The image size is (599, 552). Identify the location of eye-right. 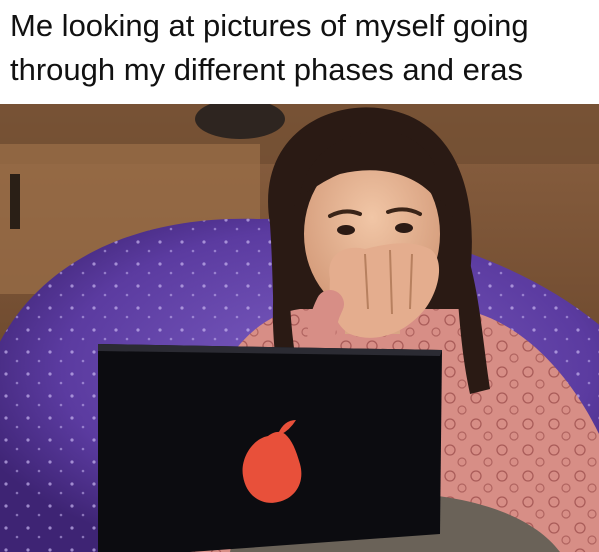
(404, 228).